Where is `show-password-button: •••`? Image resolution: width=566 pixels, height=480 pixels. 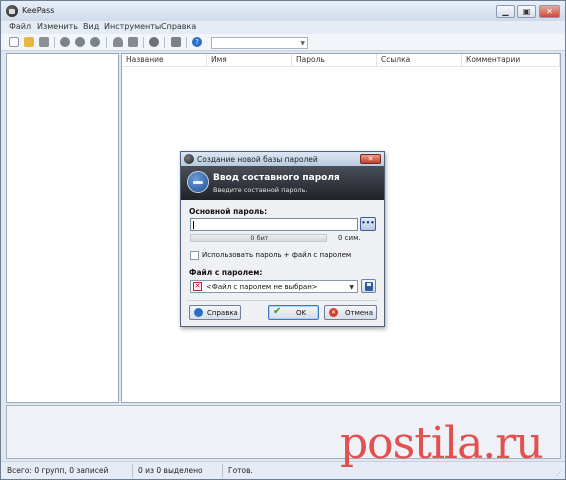 show-password-button: ••• is located at coordinates (368, 224).